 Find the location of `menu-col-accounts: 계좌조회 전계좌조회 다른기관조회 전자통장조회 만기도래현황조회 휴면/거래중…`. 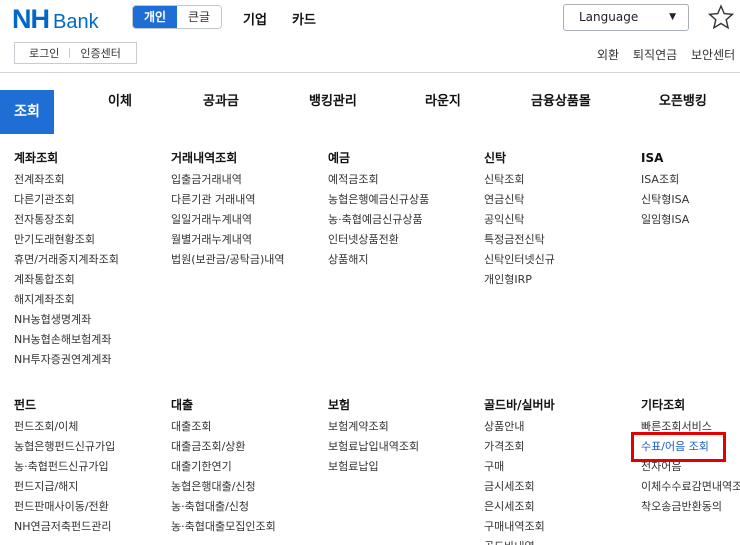

menu-col-accounts: 계좌조회 전계좌조회 다른기관조회 전자통장조회 만기도래현황조회 휴면/거래중… is located at coordinates (89, 260).